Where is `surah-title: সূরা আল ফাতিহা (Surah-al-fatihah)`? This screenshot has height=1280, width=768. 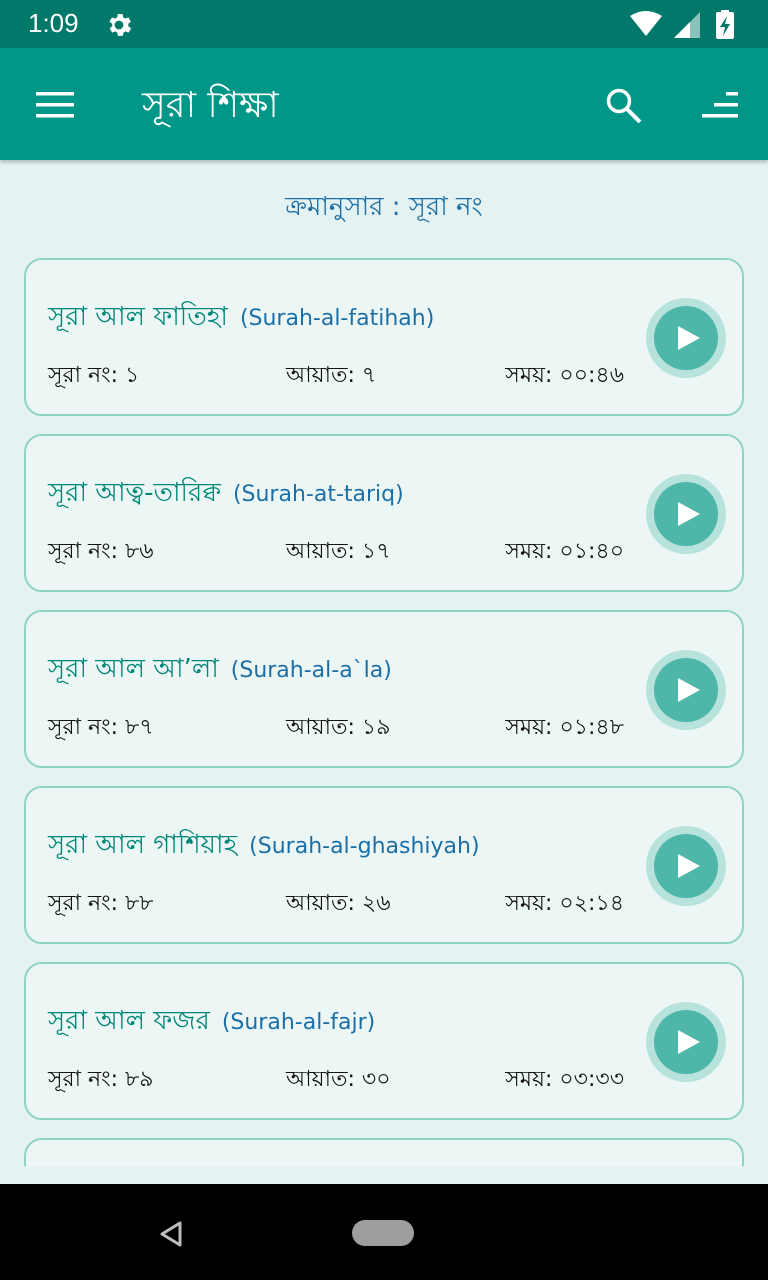 surah-title: সূরা আল ফাতিহা (Surah-al-fatihah) is located at coordinates (241, 318).